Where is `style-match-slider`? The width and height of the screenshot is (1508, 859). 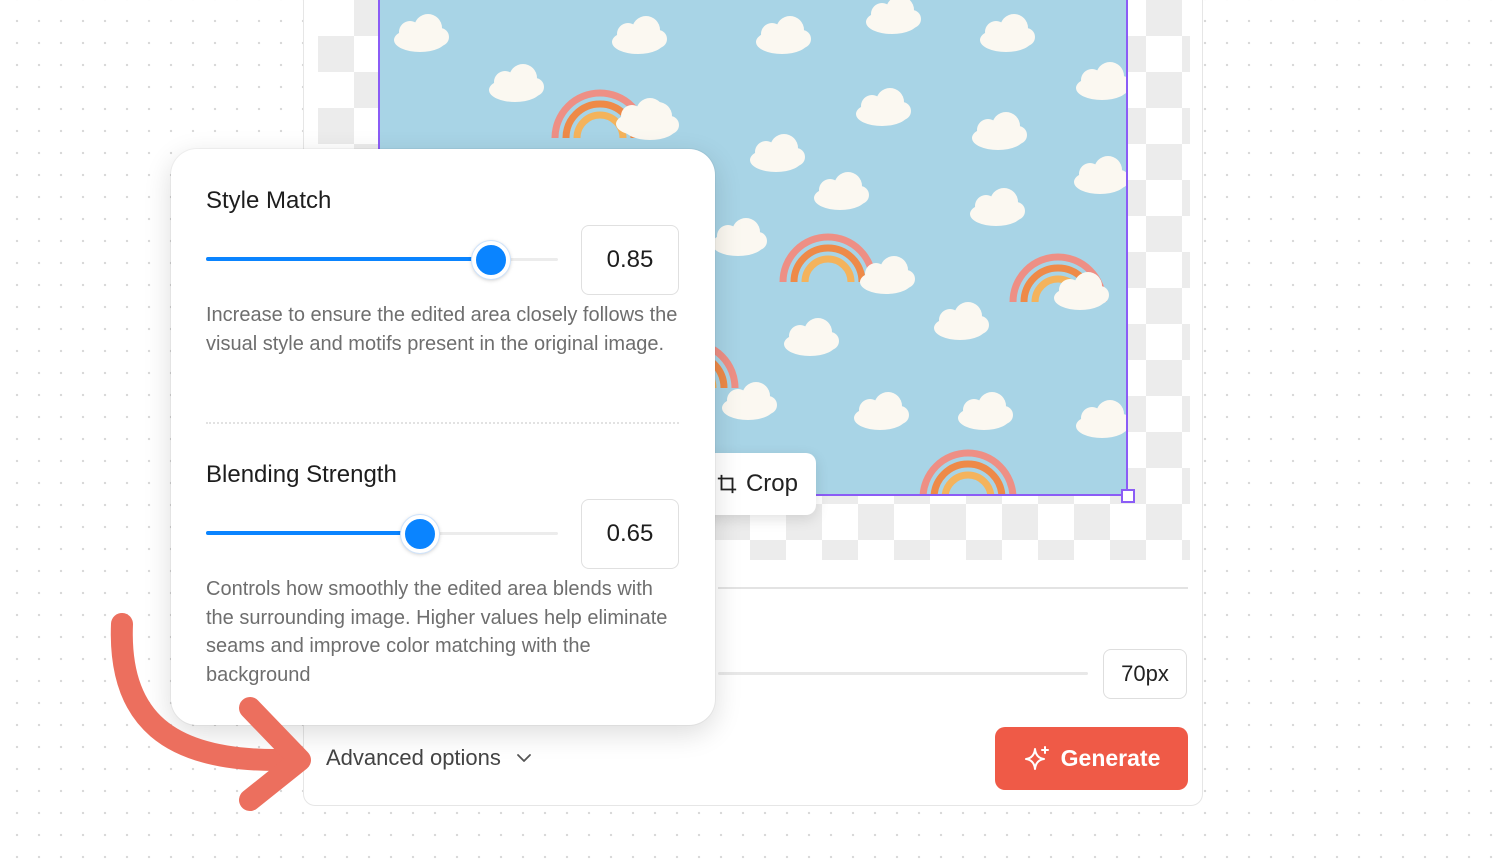
style-match-slider is located at coordinates (382, 260).